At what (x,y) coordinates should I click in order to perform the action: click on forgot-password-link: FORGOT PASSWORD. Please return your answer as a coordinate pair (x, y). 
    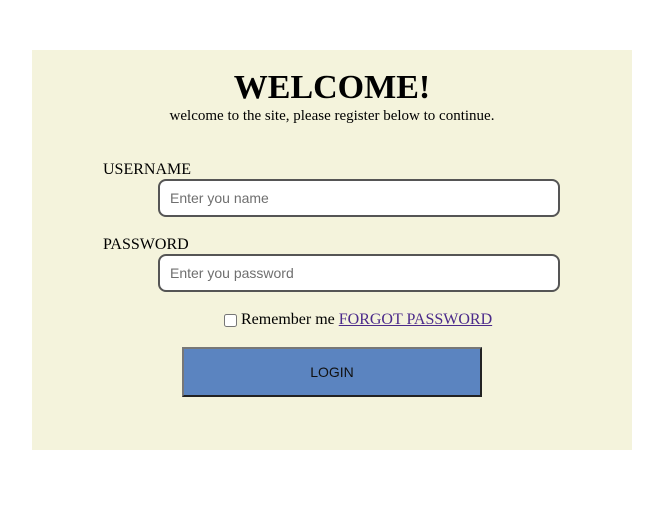
    Looking at the image, I should click on (415, 320).